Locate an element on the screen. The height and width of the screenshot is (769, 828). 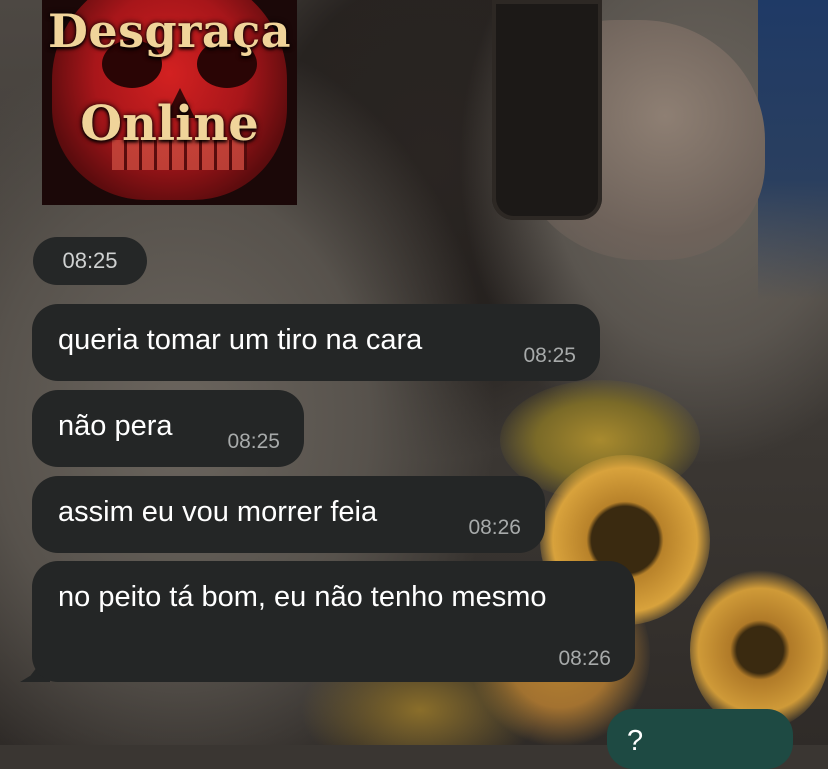
incoming-message: não pera 08:25 is located at coordinates (168, 428).